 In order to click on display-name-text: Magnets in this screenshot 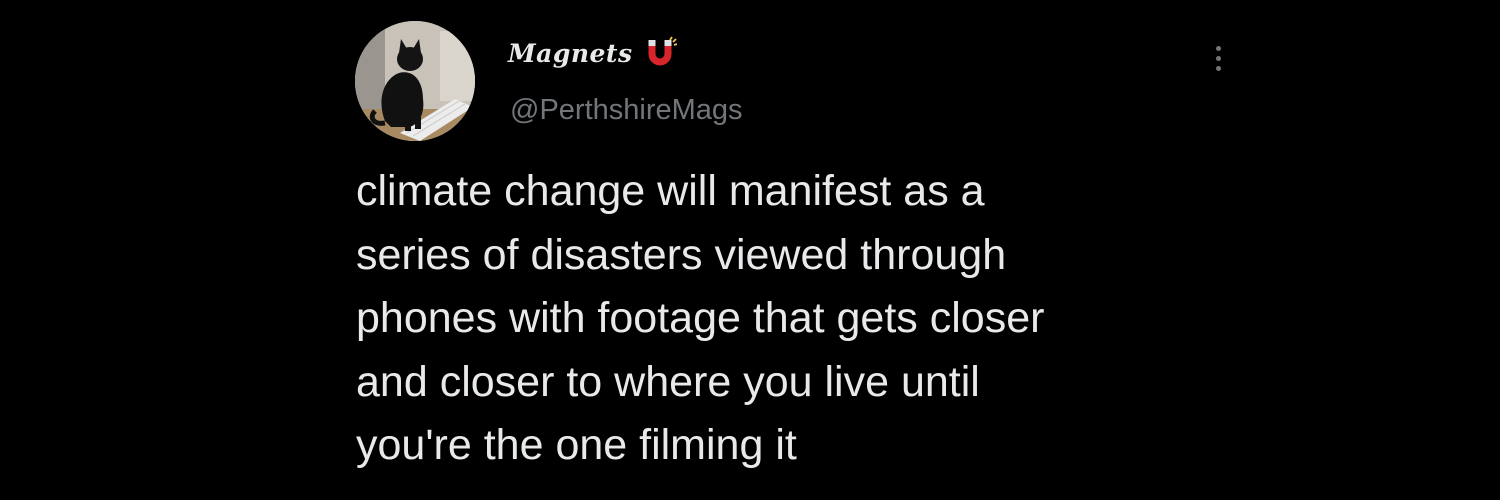, I will do `click(570, 53)`.